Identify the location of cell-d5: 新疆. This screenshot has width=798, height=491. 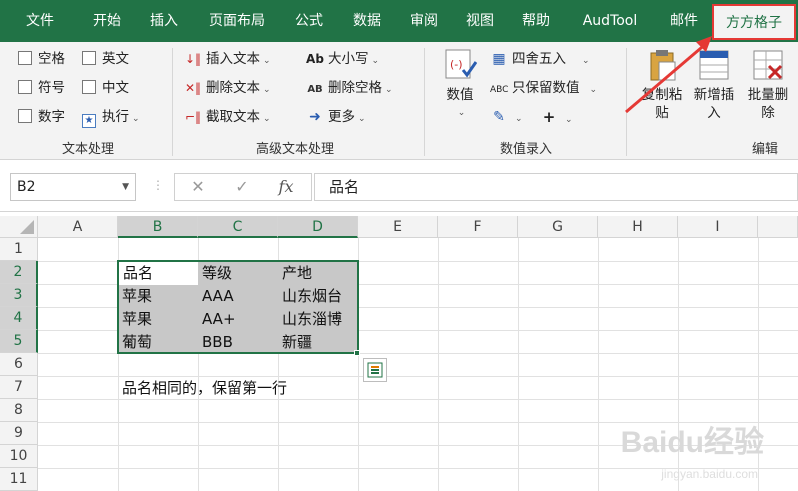
(318, 342).